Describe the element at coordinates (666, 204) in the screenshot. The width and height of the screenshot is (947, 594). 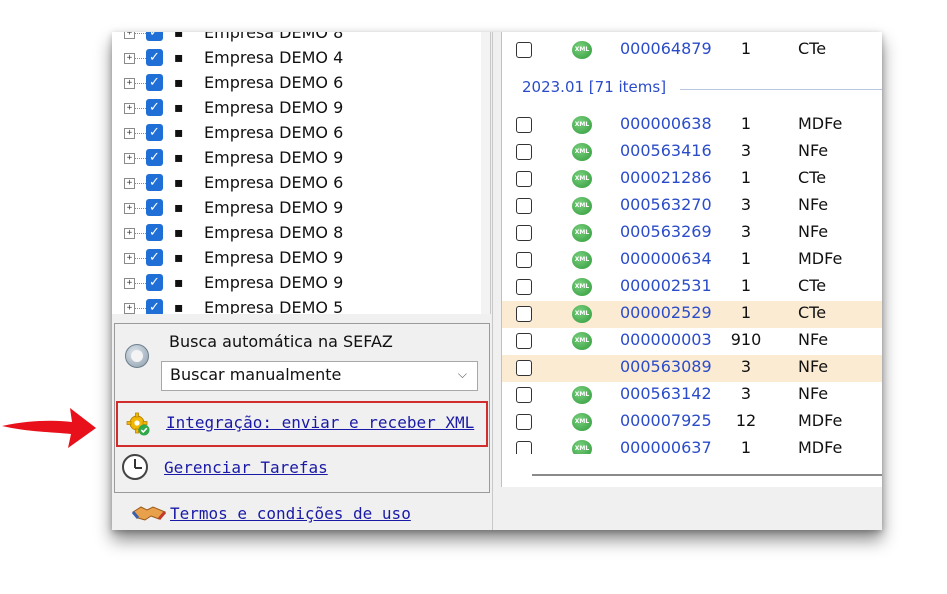
I see `document-number: 000563270` at that location.